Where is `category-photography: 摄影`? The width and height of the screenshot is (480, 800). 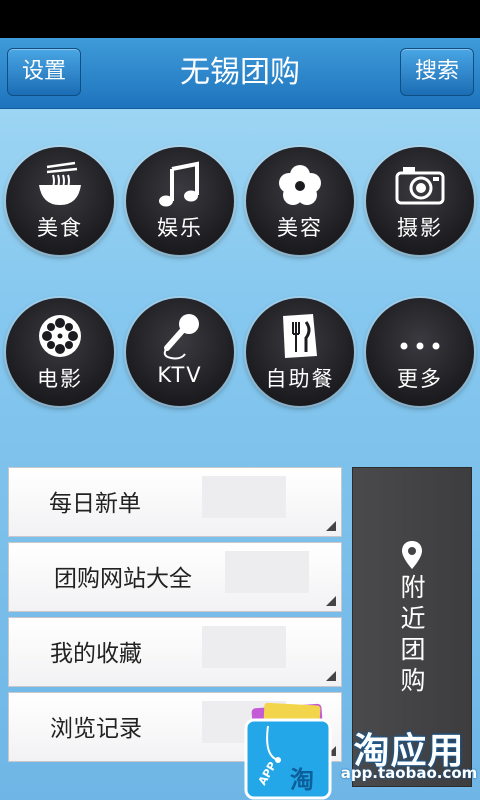 category-photography: 摄影 is located at coordinates (420, 201).